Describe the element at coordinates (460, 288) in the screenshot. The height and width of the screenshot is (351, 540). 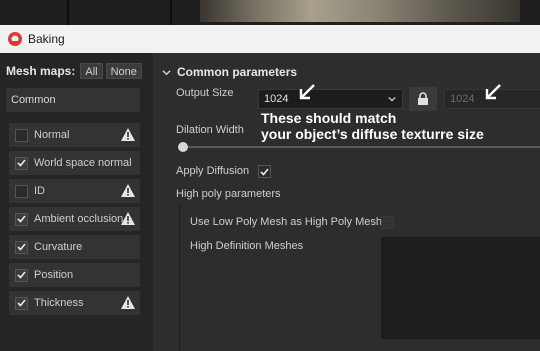
I see `hd-meshes-list` at that location.